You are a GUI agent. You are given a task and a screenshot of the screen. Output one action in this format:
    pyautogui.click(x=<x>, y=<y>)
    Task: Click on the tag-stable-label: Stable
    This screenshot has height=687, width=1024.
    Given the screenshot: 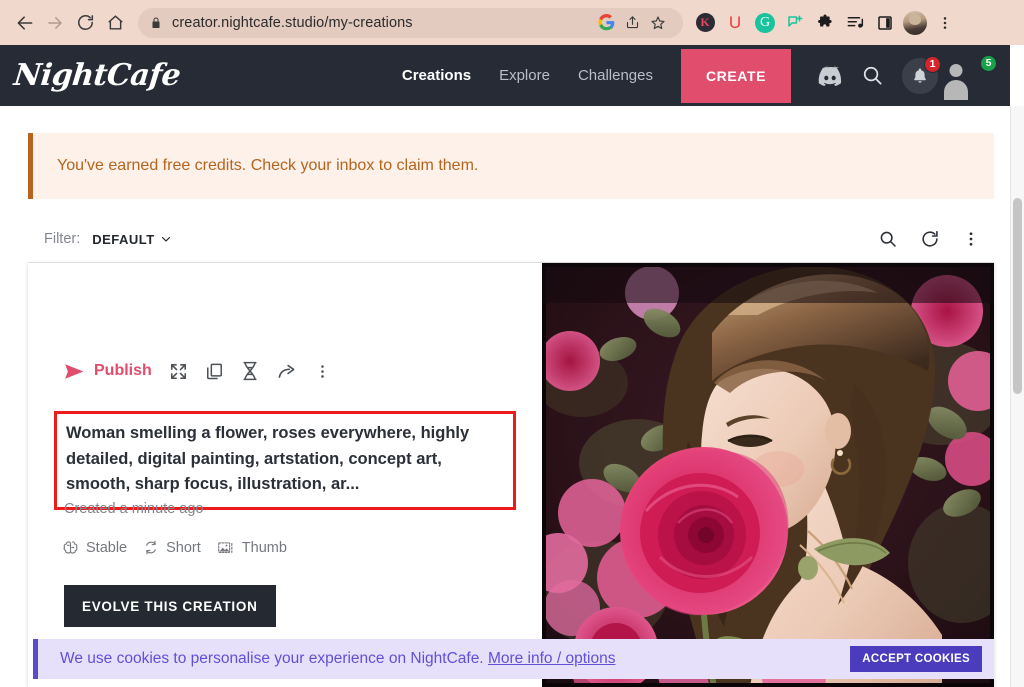 What is the action you would take?
    pyautogui.click(x=107, y=547)
    